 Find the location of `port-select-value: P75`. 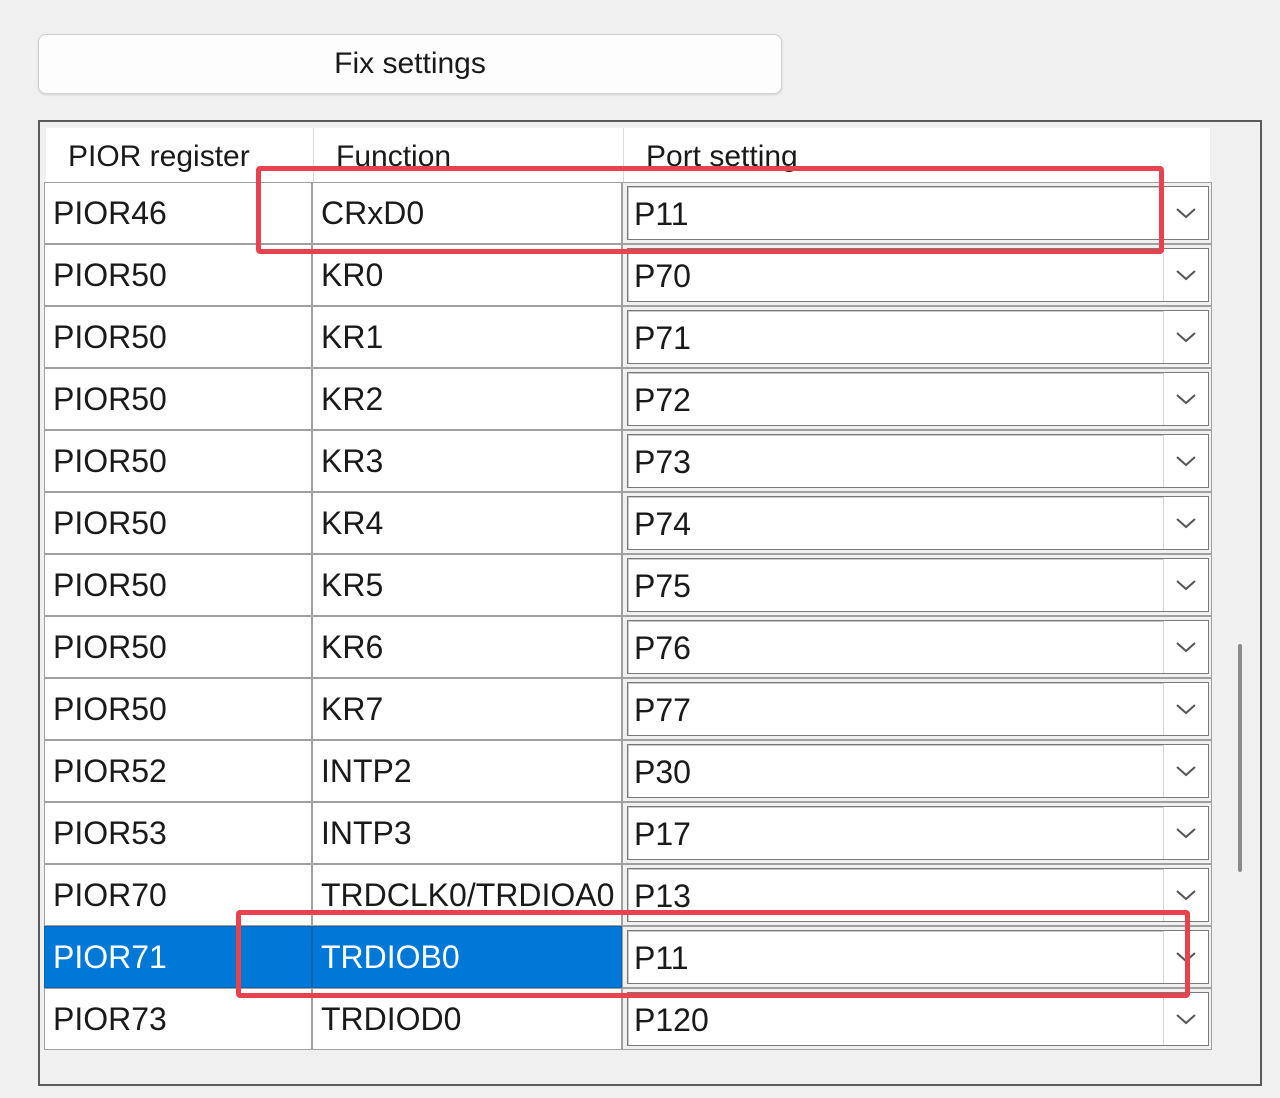

port-select-value: P75 is located at coordinates (662, 586).